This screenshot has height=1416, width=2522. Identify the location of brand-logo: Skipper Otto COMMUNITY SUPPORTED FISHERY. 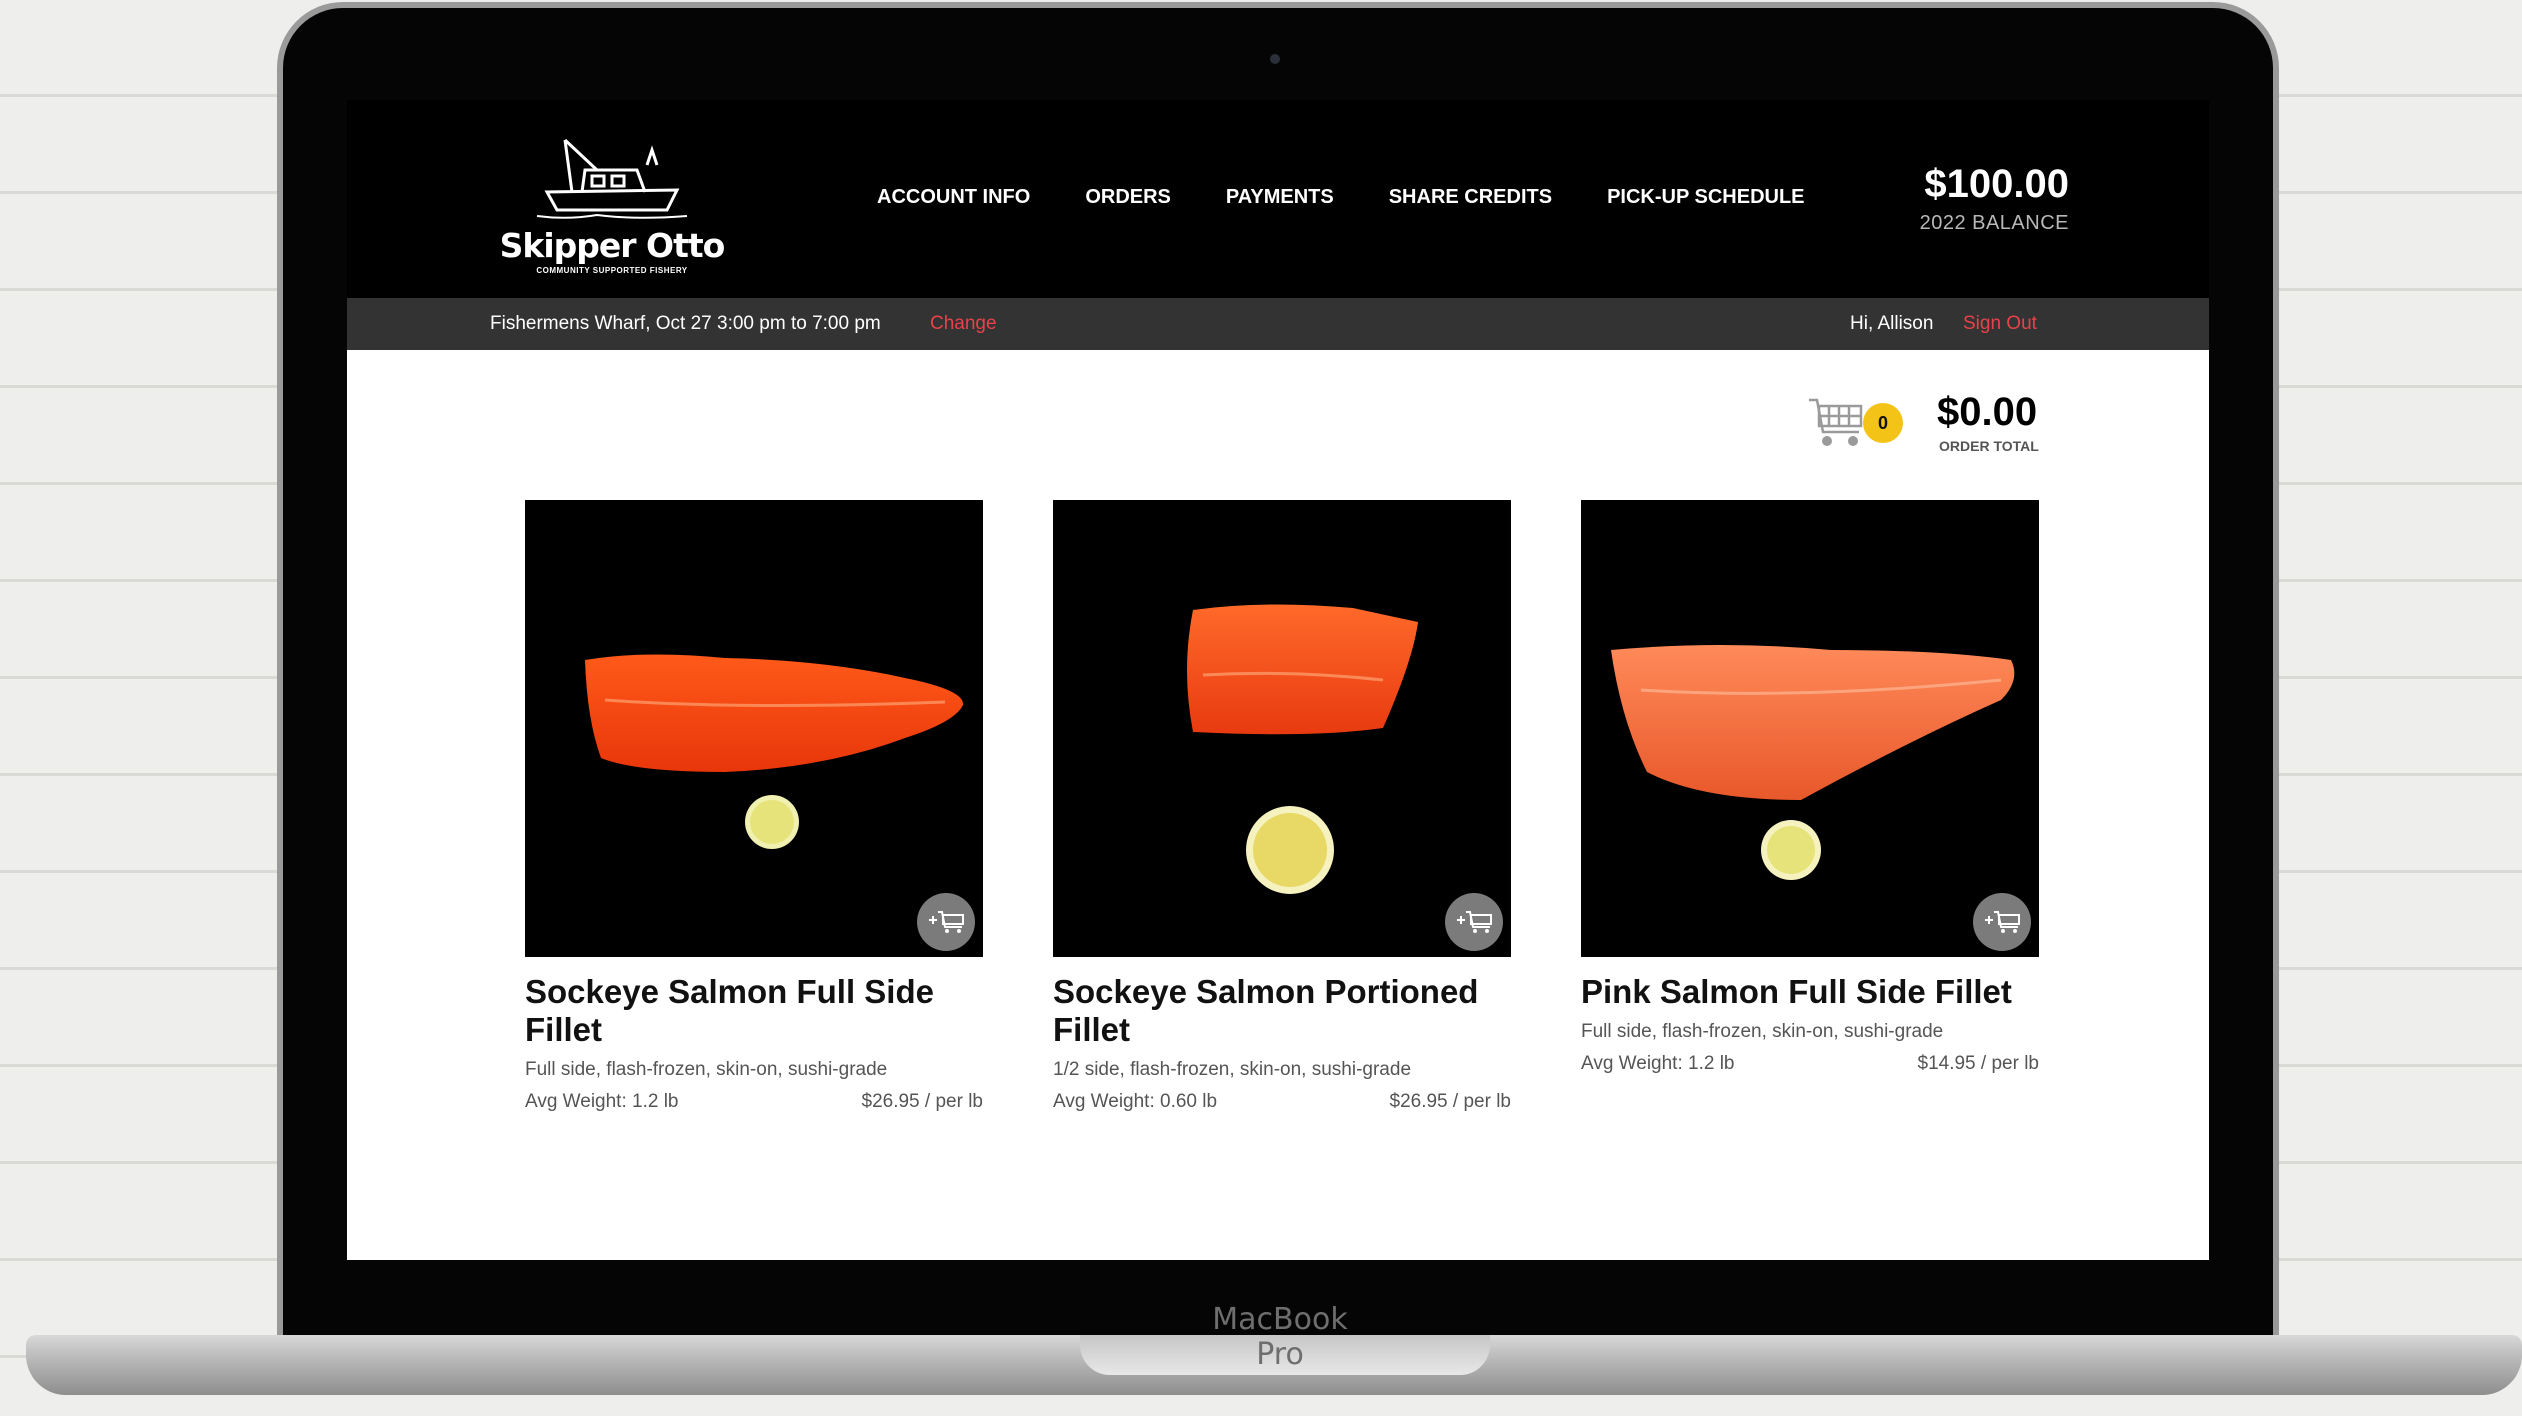
(612, 200).